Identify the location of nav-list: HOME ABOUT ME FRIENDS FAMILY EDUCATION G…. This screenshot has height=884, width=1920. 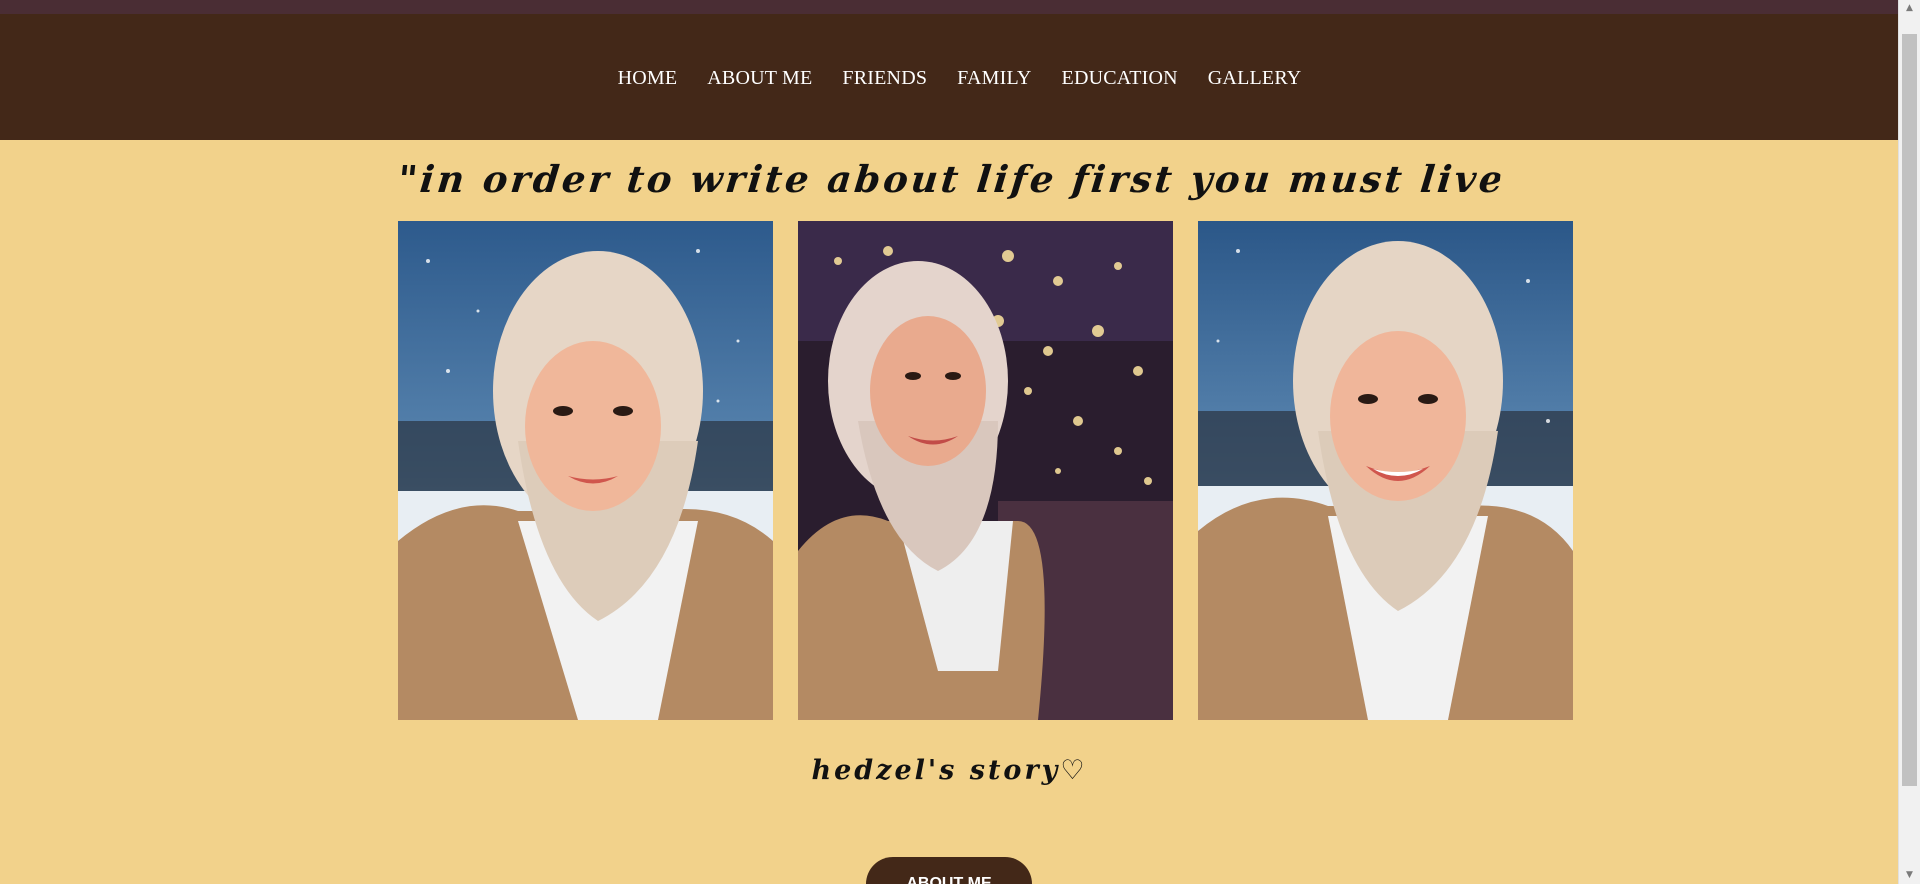
(960, 78).